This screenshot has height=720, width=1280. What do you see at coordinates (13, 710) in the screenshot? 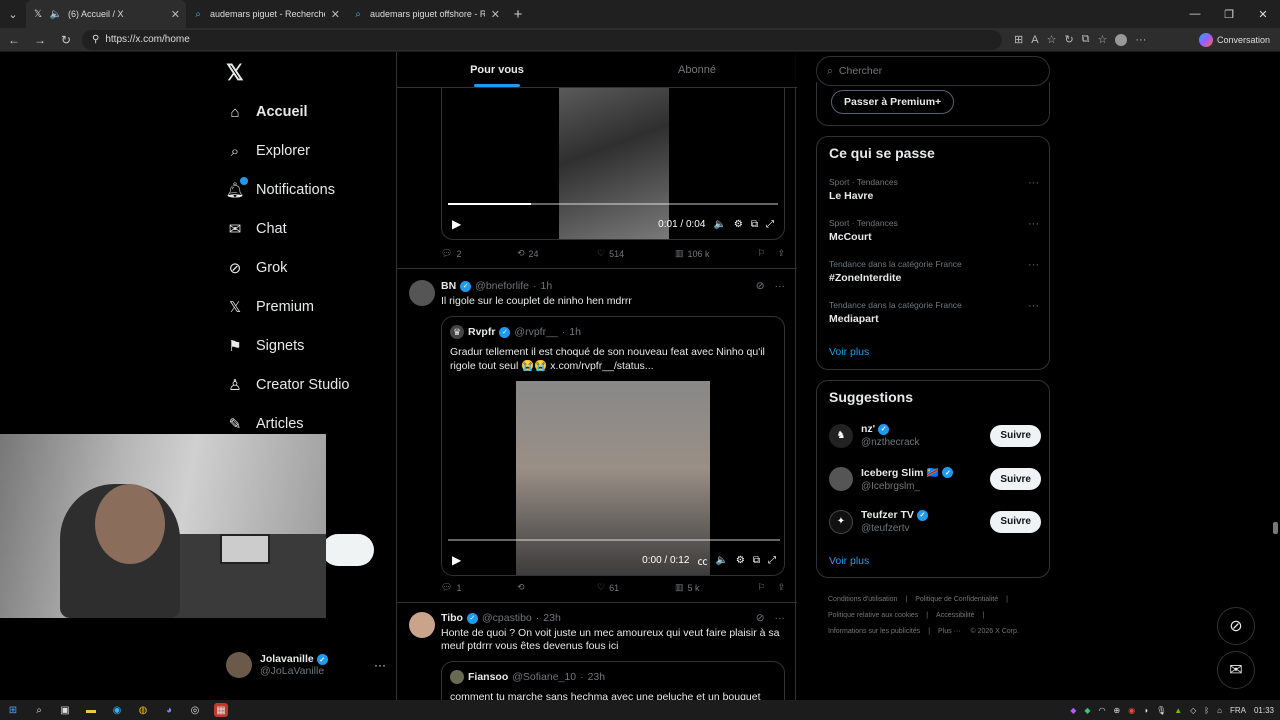
I see `windows-start-icon: ⊞` at bounding box center [13, 710].